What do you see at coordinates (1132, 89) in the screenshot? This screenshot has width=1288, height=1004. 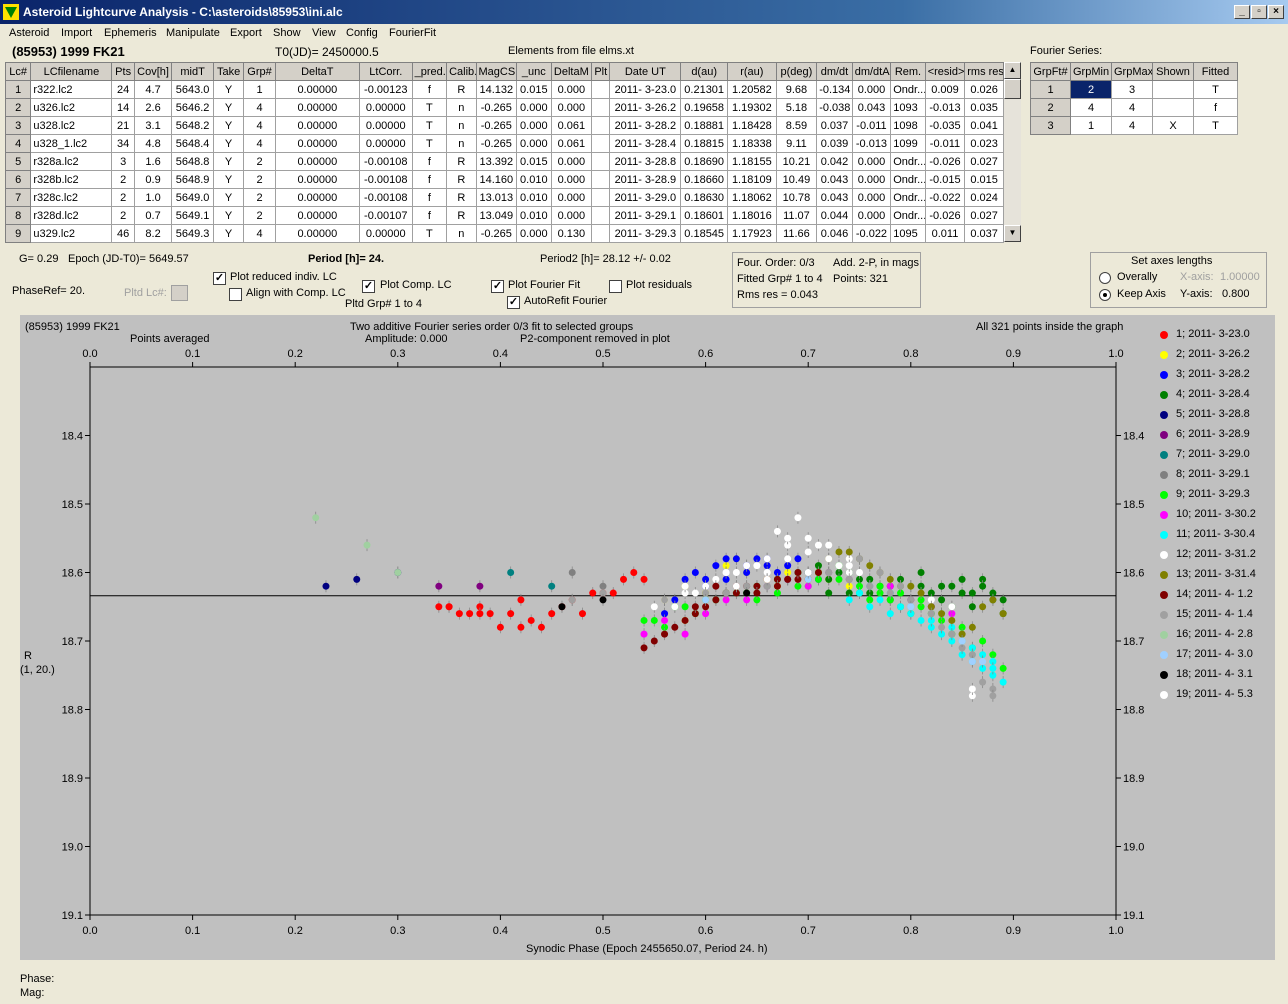 I see `ft-cell: 3` at bounding box center [1132, 89].